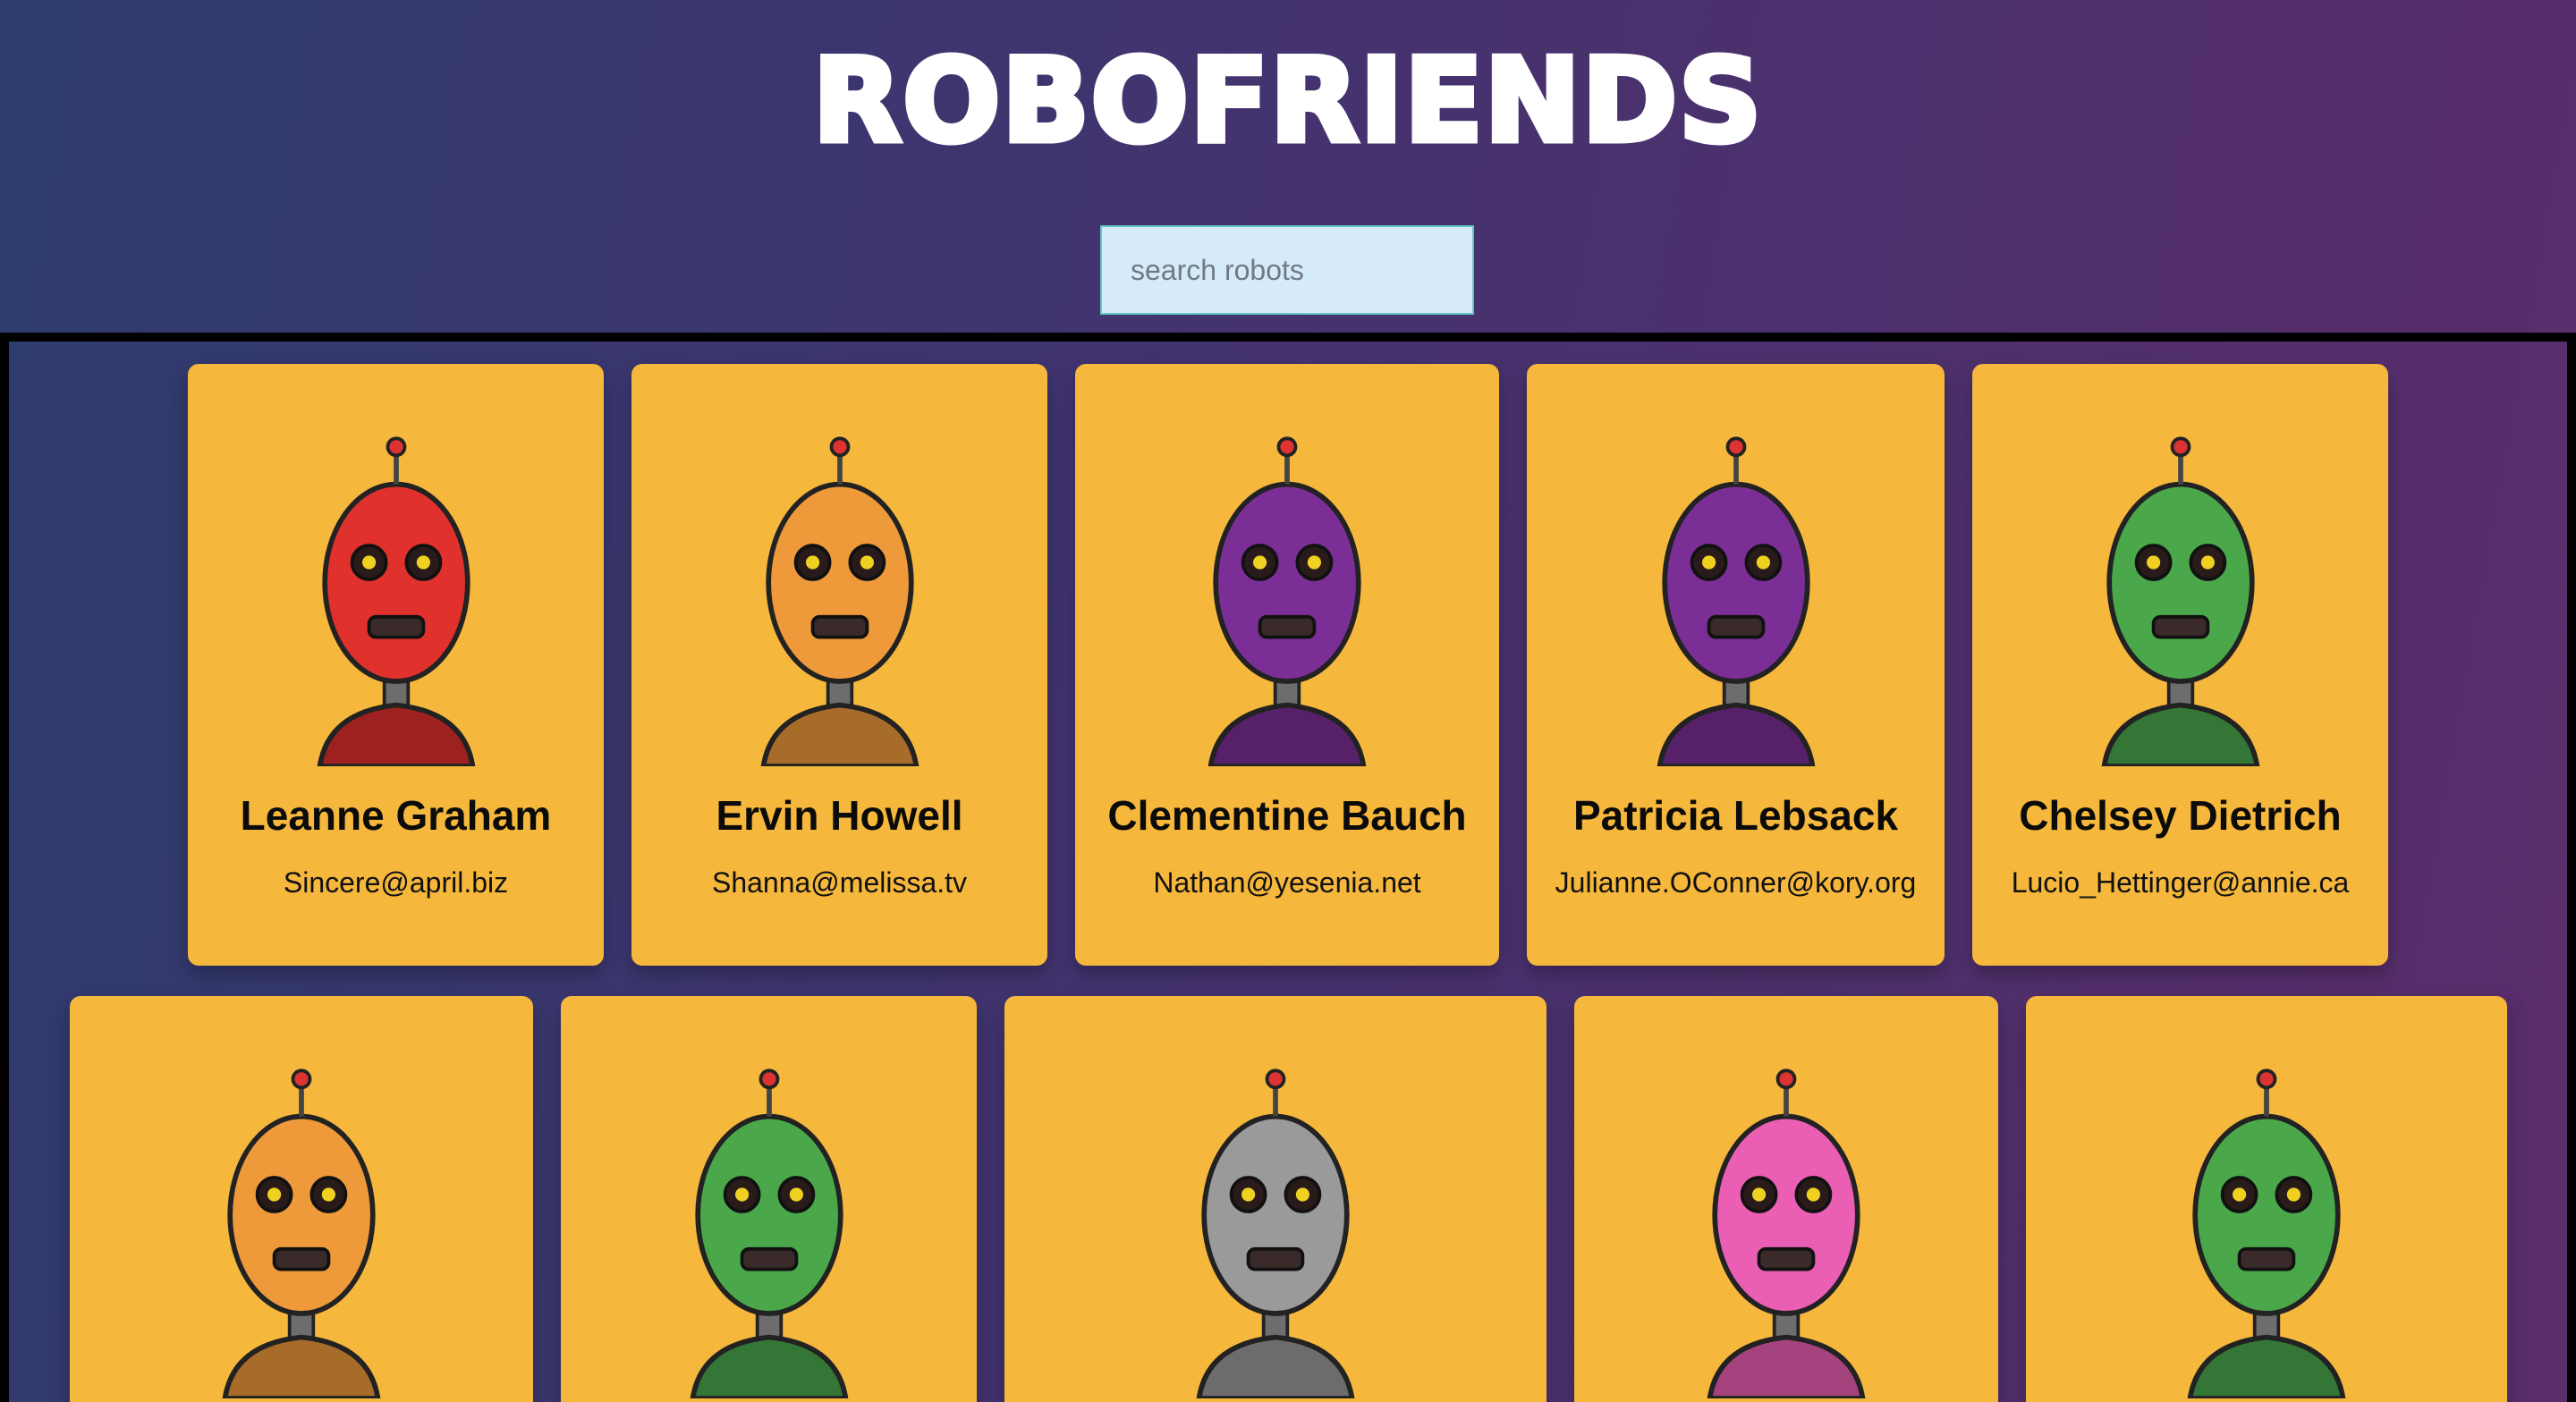  I want to click on robot-name: Leanne Graham, so click(396, 815).